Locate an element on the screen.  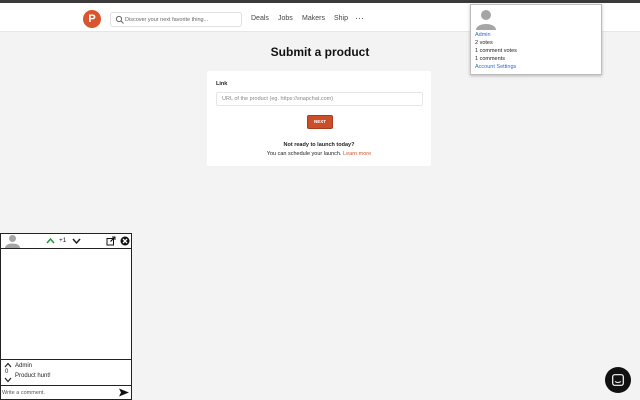
search-box is located at coordinates (176, 19).